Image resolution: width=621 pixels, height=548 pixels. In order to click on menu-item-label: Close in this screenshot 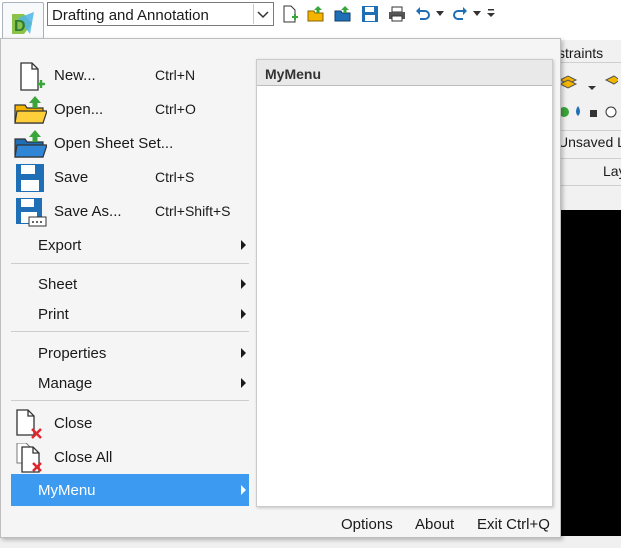, I will do `click(73, 423)`.